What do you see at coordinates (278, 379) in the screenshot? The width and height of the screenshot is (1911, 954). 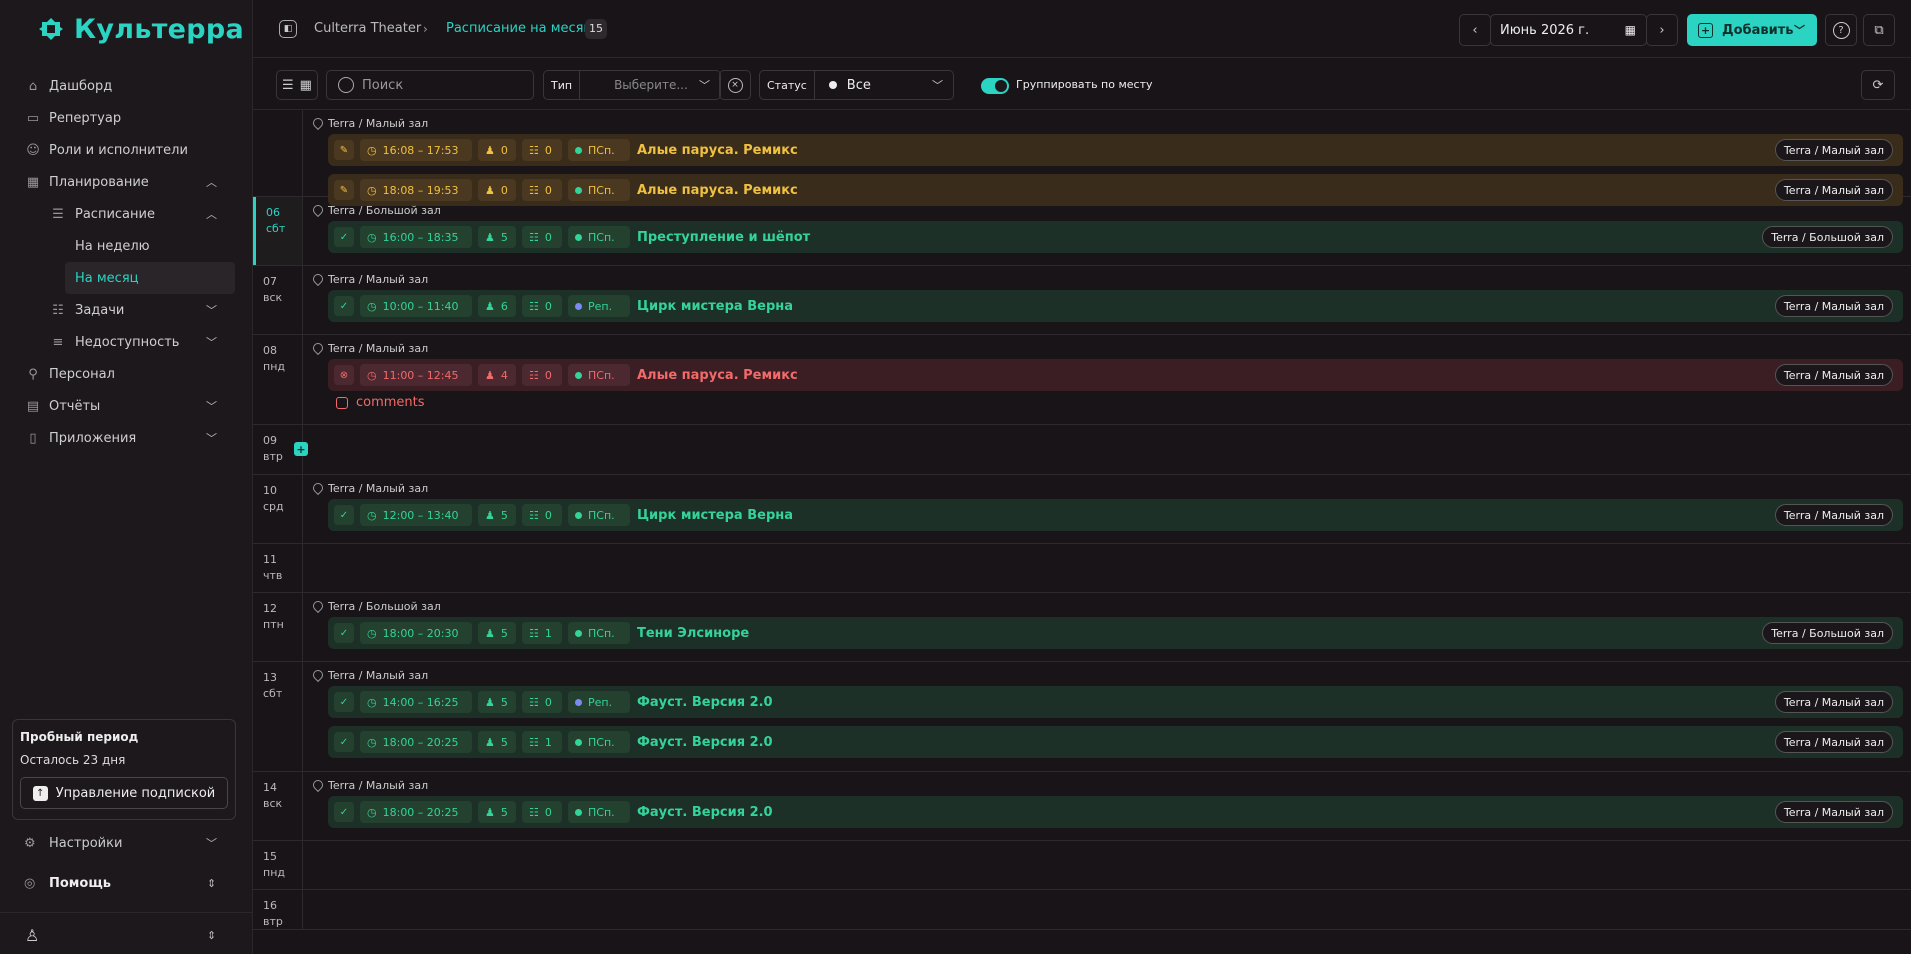 I see `day-cell: 08 пнд` at bounding box center [278, 379].